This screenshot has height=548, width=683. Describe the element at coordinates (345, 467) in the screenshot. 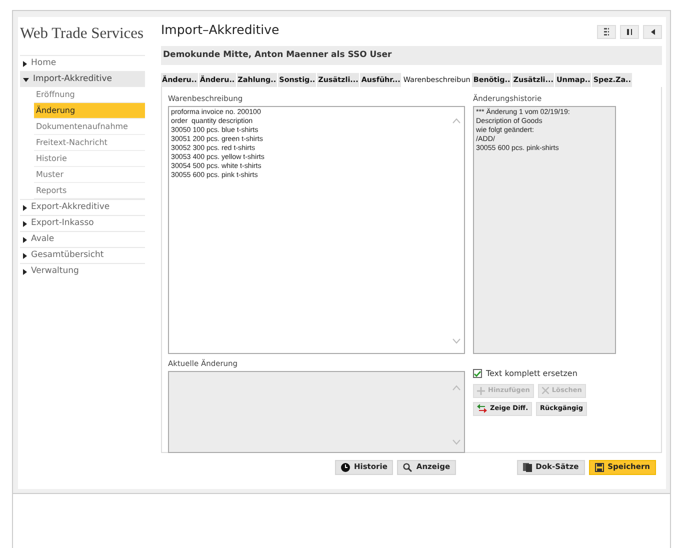

I see `clock-icon` at that location.